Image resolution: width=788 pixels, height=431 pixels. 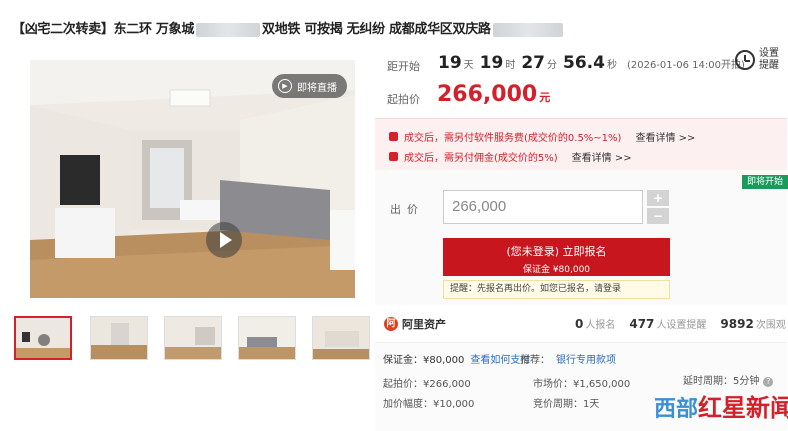 I want to click on title-part1: 【凶宅二次转卖】东二环 万象城, so click(x=103, y=29).